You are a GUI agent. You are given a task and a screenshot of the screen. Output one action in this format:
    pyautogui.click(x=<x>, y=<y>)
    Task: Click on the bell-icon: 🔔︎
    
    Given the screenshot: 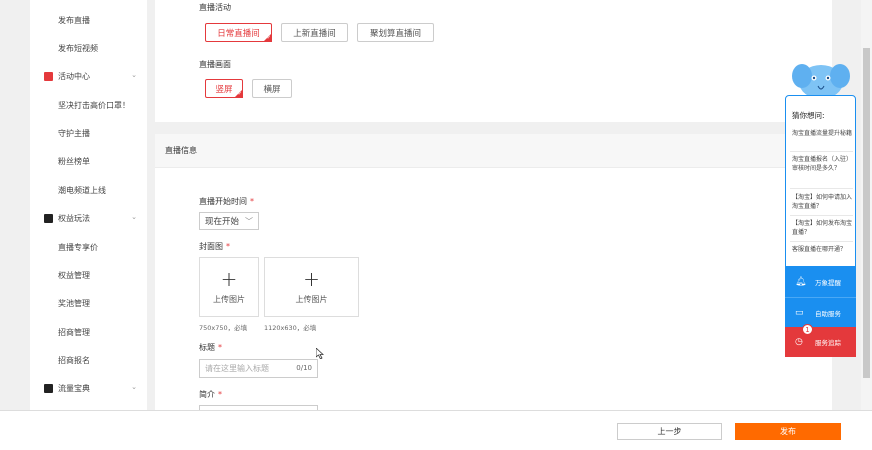 What is the action you would take?
    pyautogui.click(x=801, y=282)
    